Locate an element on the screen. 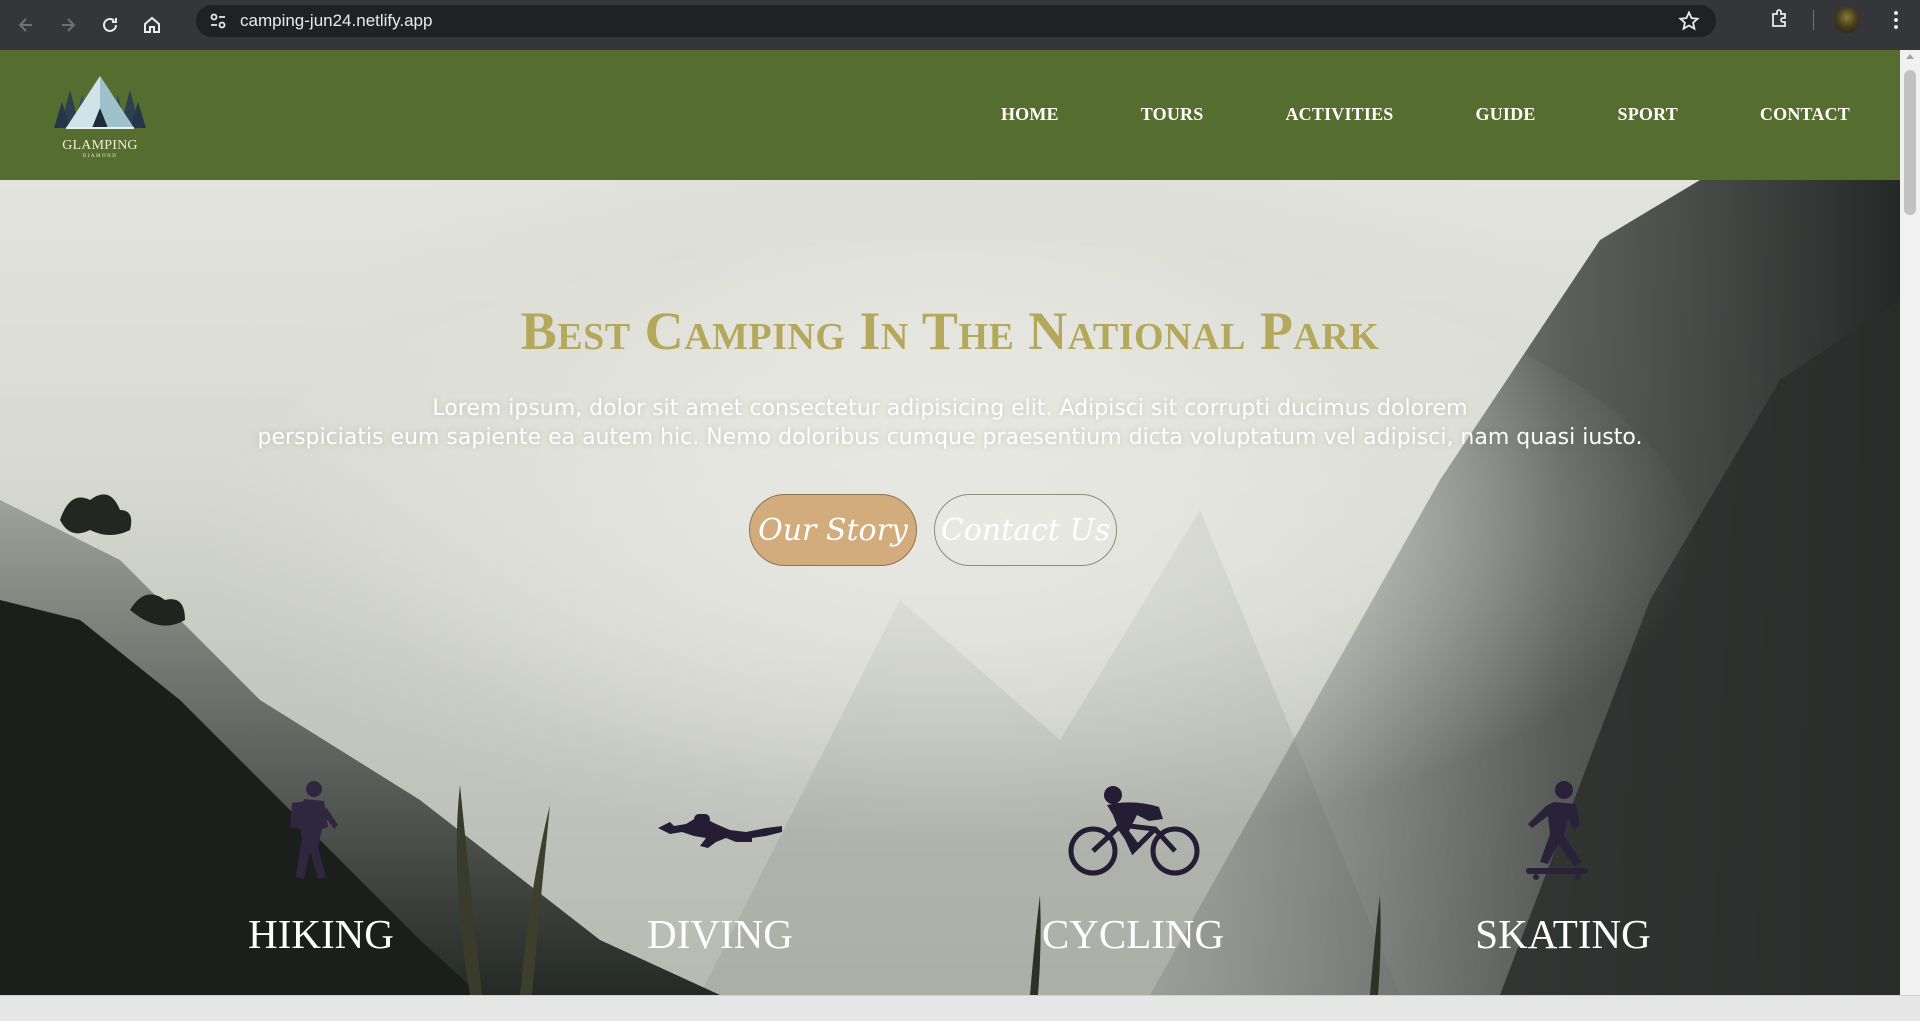 The width and height of the screenshot is (1920, 1021). activity-label-skating: SKATING is located at coordinates (1563, 934).